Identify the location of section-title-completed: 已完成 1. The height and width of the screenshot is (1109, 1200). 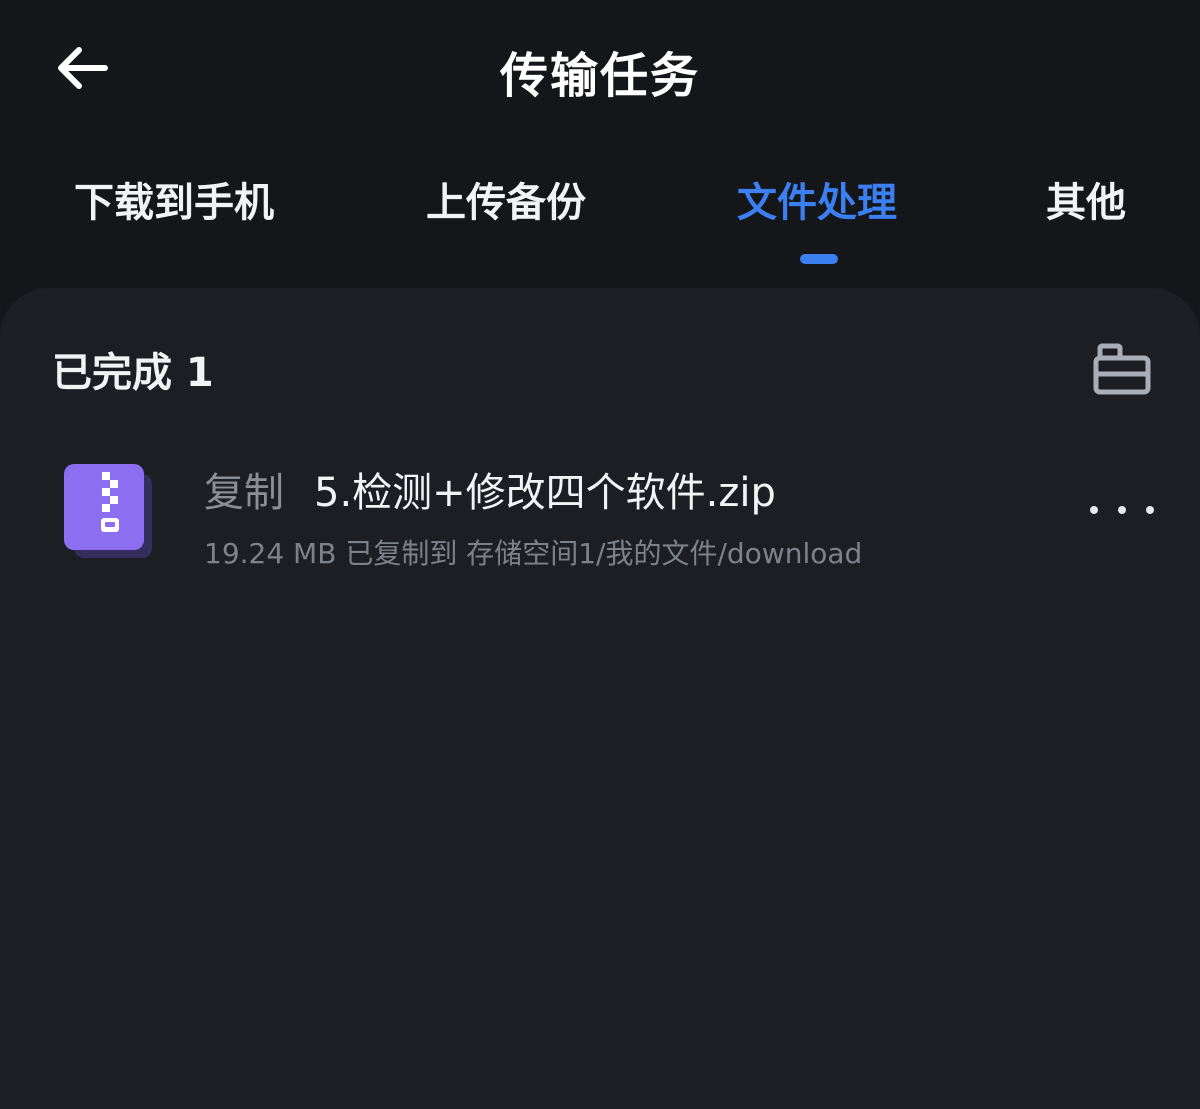
(133, 373).